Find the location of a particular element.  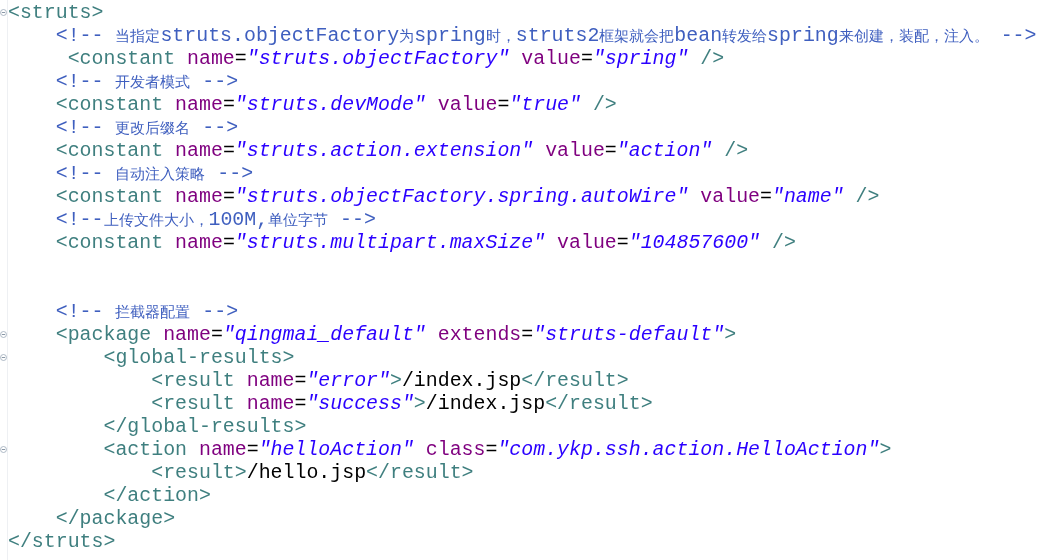

code-line: <constant name="struts.action.extension" value="action" /> is located at coordinates (402, 150).